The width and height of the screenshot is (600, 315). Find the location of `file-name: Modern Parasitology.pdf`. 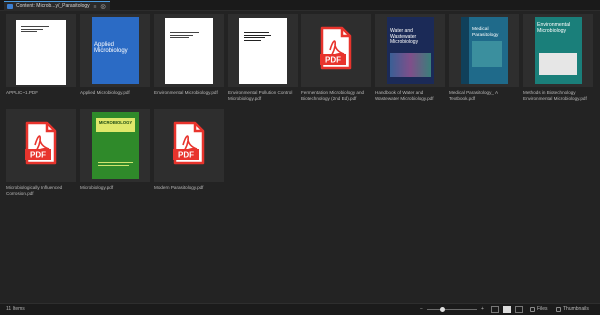

file-name: Modern Parasitology.pdf is located at coordinates (179, 187).